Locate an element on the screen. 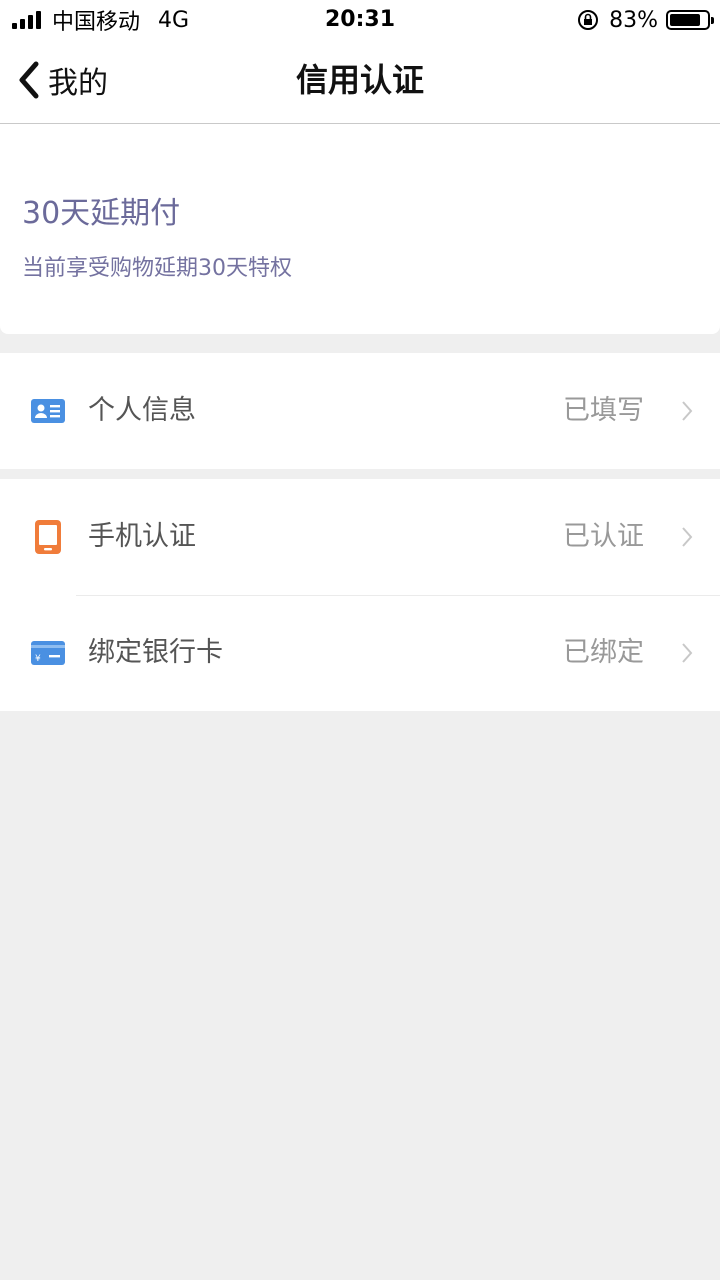 This screenshot has height=1280, width=720. list-item-bank-card: ¥ 绑定银行卡 已绑定 is located at coordinates (360, 653).